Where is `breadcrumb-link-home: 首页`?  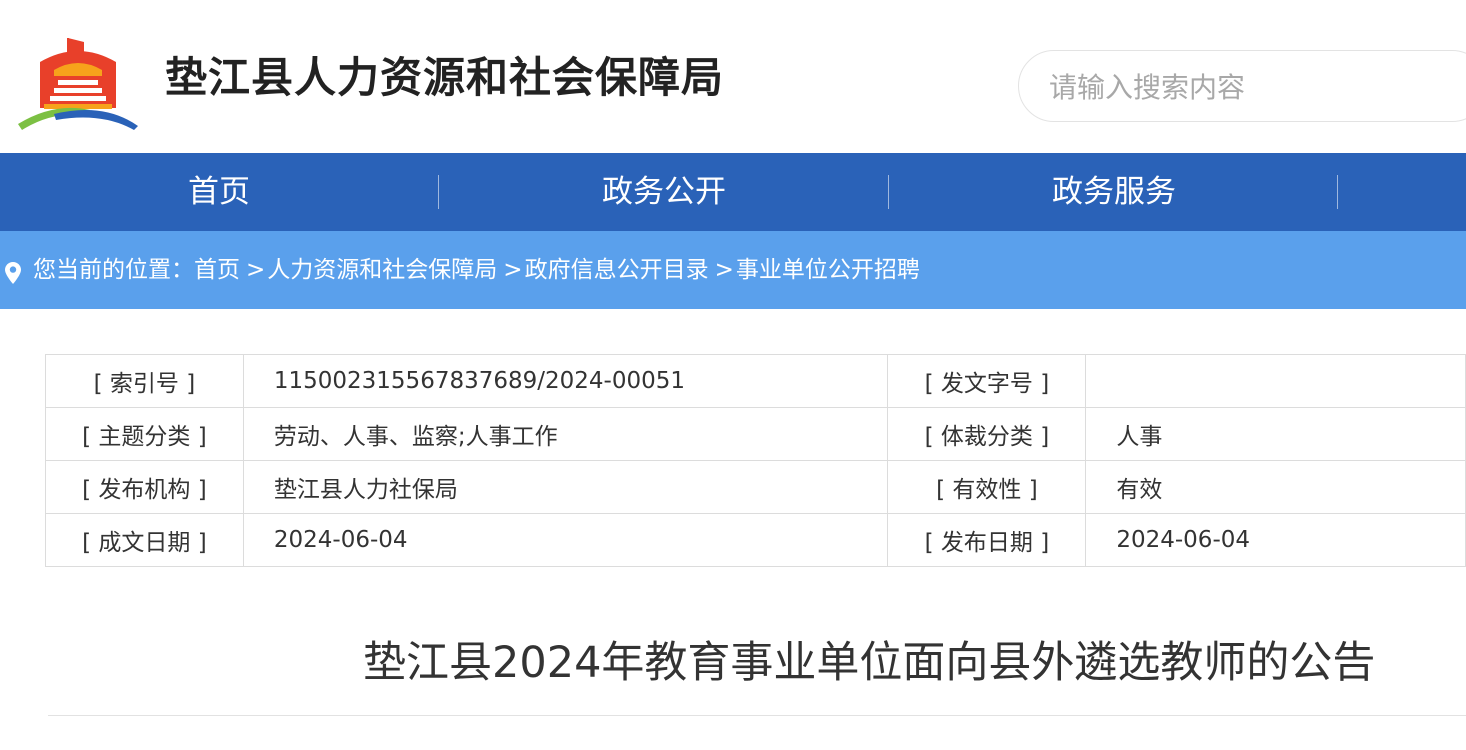 breadcrumb-link-home: 首页 is located at coordinates (217, 270).